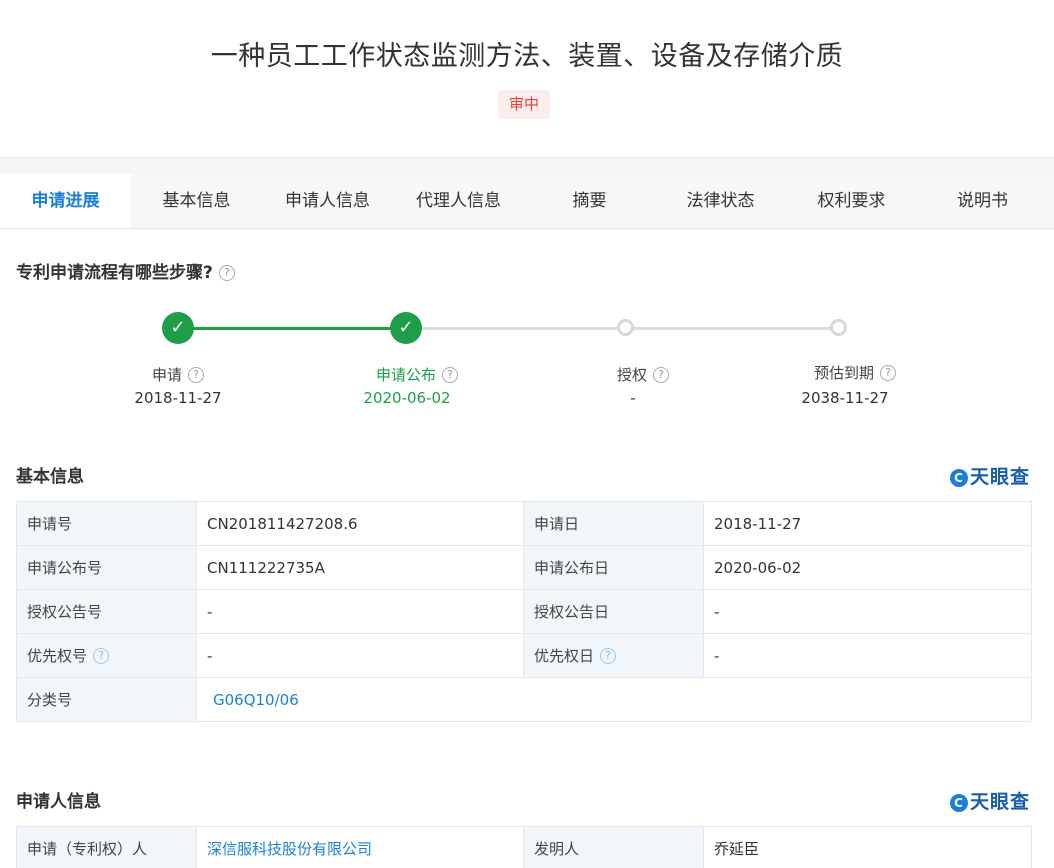 The image size is (1054, 868). Describe the element at coordinates (50, 477) in the screenshot. I see `basic-info-heading: 基本信息` at that location.